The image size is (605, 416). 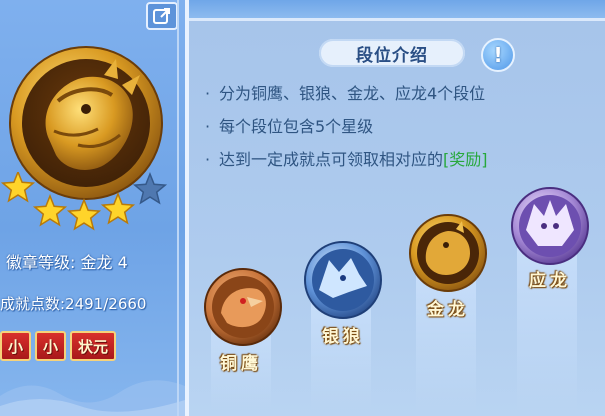 What do you see at coordinates (498, 55) in the screenshot?
I see `info-icon: !` at bounding box center [498, 55].